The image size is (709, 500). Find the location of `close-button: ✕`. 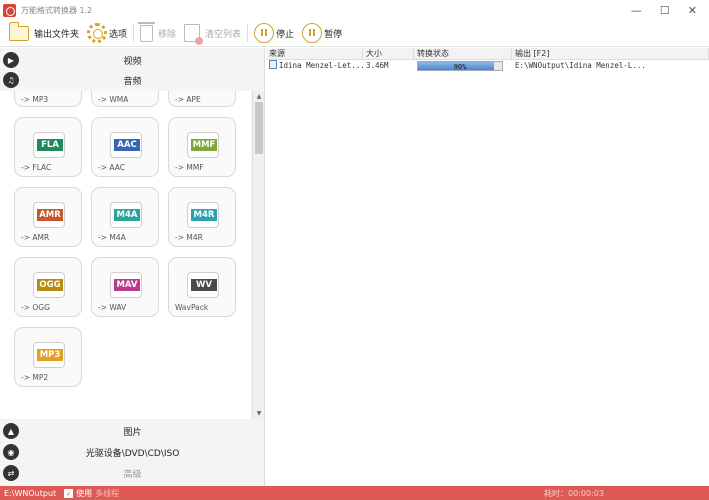

close-button: ✕ is located at coordinates (692, 10).